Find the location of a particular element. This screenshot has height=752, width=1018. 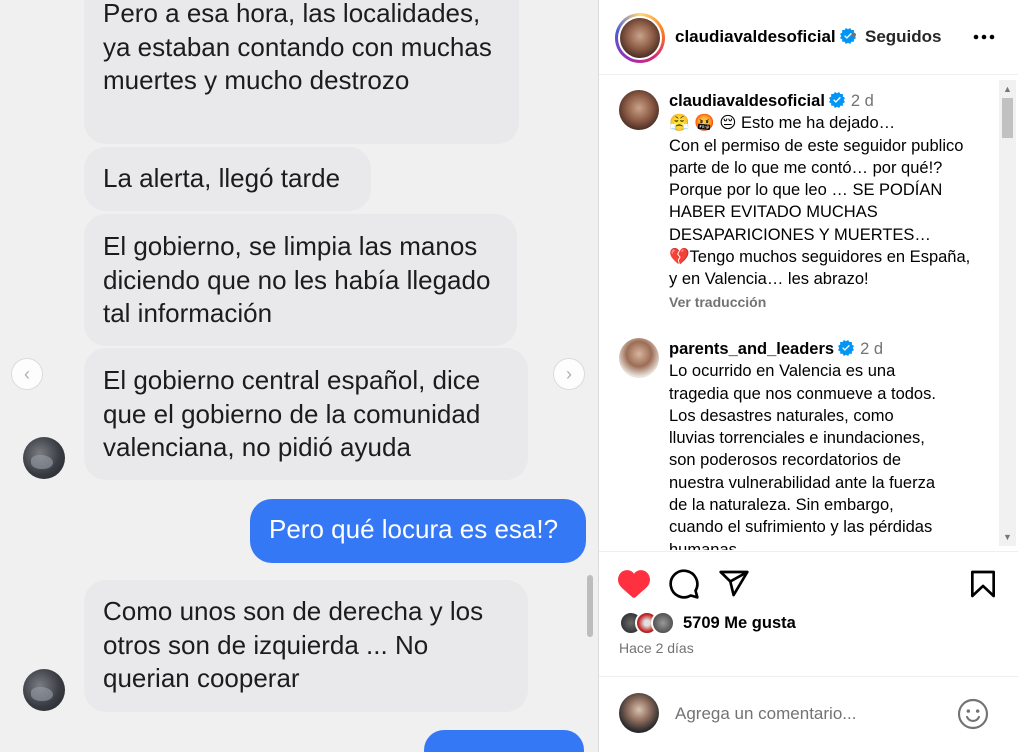

add-comment-box is located at coordinates (808, 714).